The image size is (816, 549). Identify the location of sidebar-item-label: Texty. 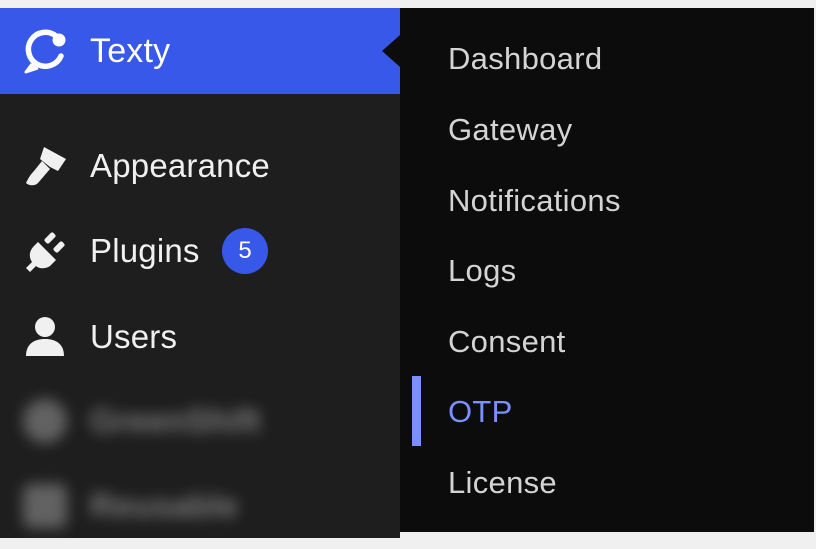
(130, 50).